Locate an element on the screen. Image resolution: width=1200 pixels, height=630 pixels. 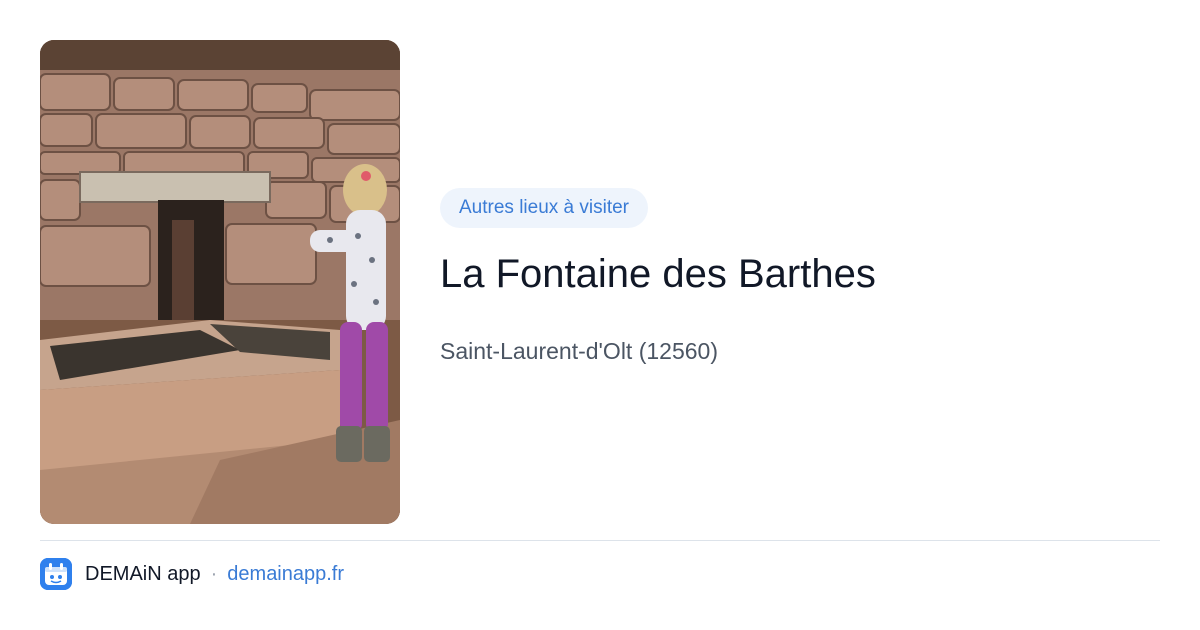
place-location: Saint-Laurent-d'Olt (12560) is located at coordinates (579, 351).